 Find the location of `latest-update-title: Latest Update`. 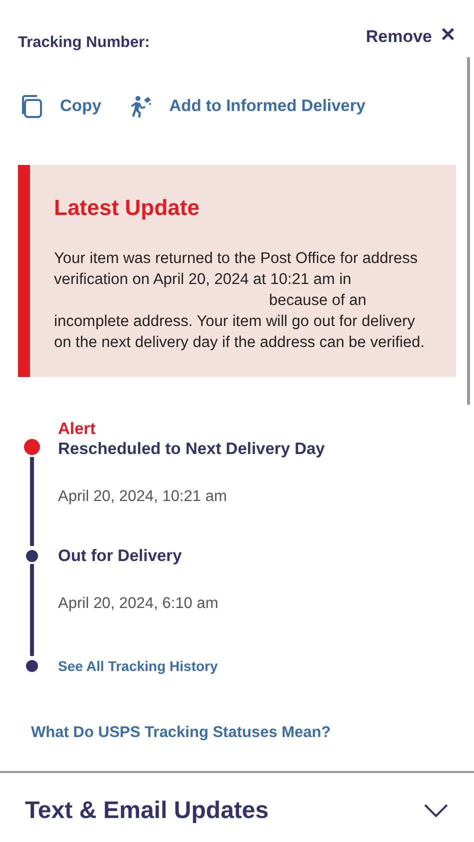

latest-update-title: Latest Update is located at coordinates (127, 208).